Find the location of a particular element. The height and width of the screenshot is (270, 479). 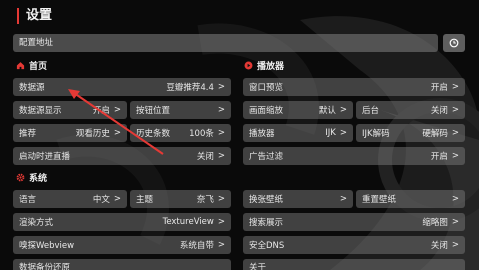

setting-row-about: 关于 is located at coordinates (354, 264).